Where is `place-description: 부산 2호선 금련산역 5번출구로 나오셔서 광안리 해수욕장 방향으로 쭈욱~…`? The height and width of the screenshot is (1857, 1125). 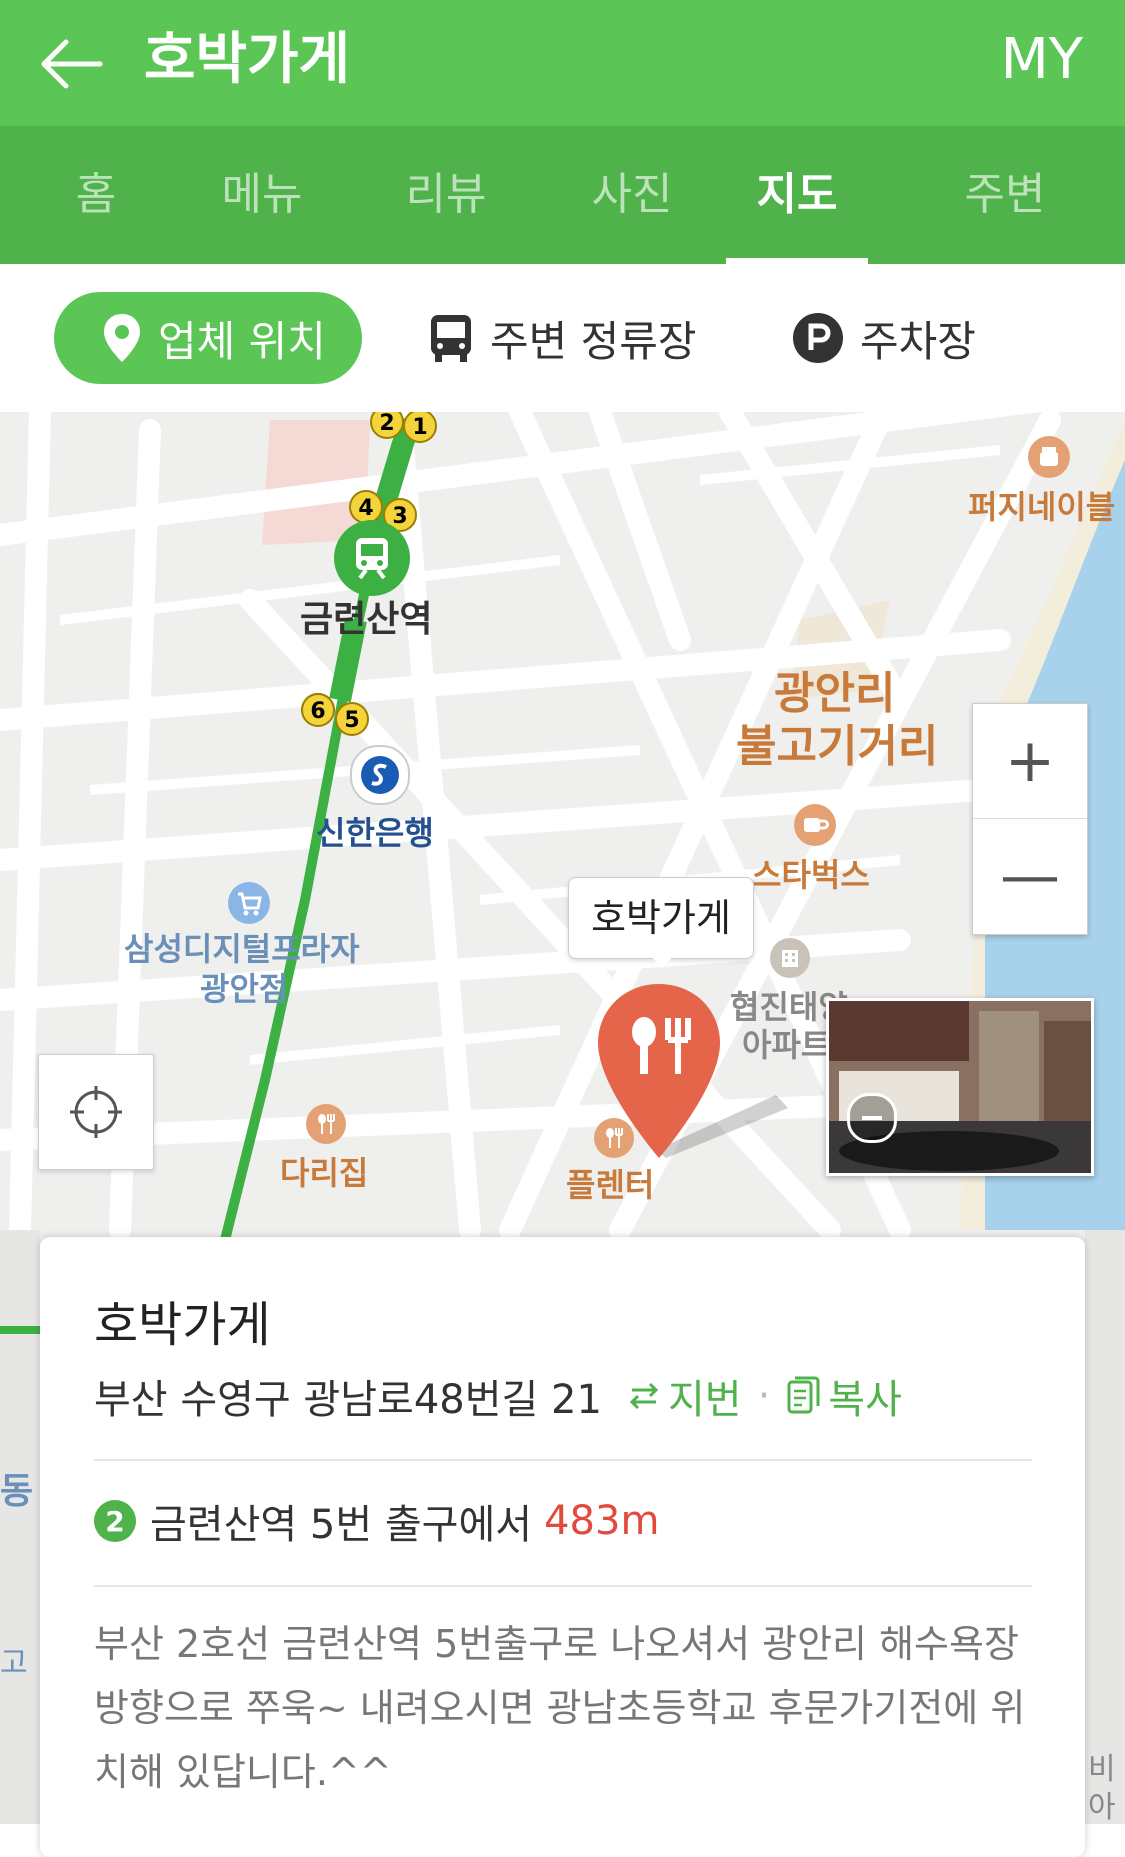
place-description: 부산 2호선 금련산역 5번출구로 나오셔서 광안리 해수욕장 방향으로 쭈욱~… is located at coordinates (560, 1708).